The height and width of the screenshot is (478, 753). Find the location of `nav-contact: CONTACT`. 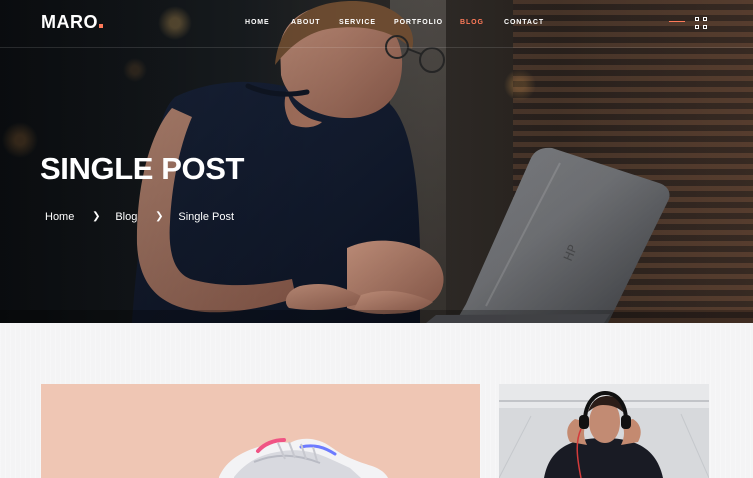

nav-contact: CONTACT is located at coordinates (526, 23).